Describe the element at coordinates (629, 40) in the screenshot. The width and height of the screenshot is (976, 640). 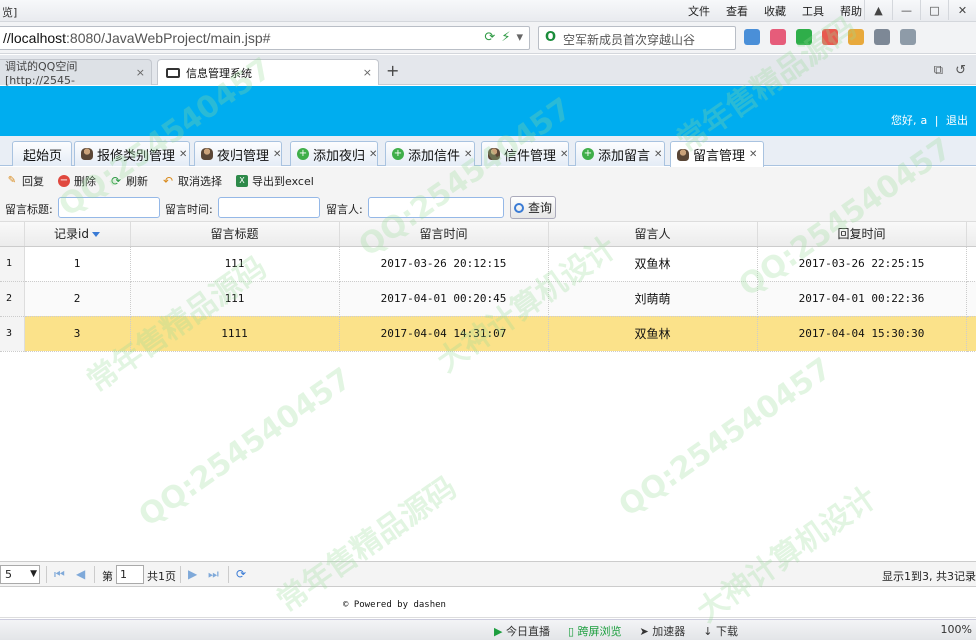
I see `search-text: 空军新成员首次穿越山谷` at that location.